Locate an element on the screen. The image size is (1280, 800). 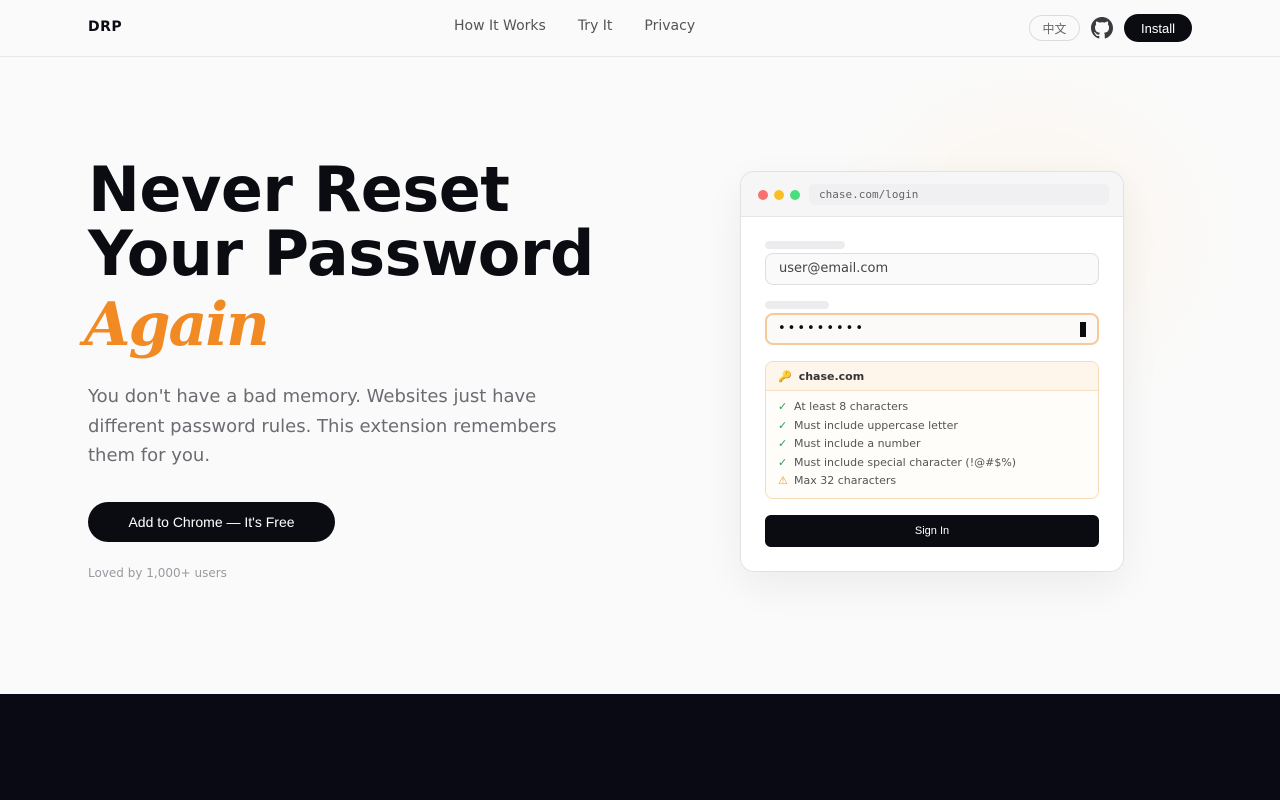
github-icon is located at coordinates (1102, 28).